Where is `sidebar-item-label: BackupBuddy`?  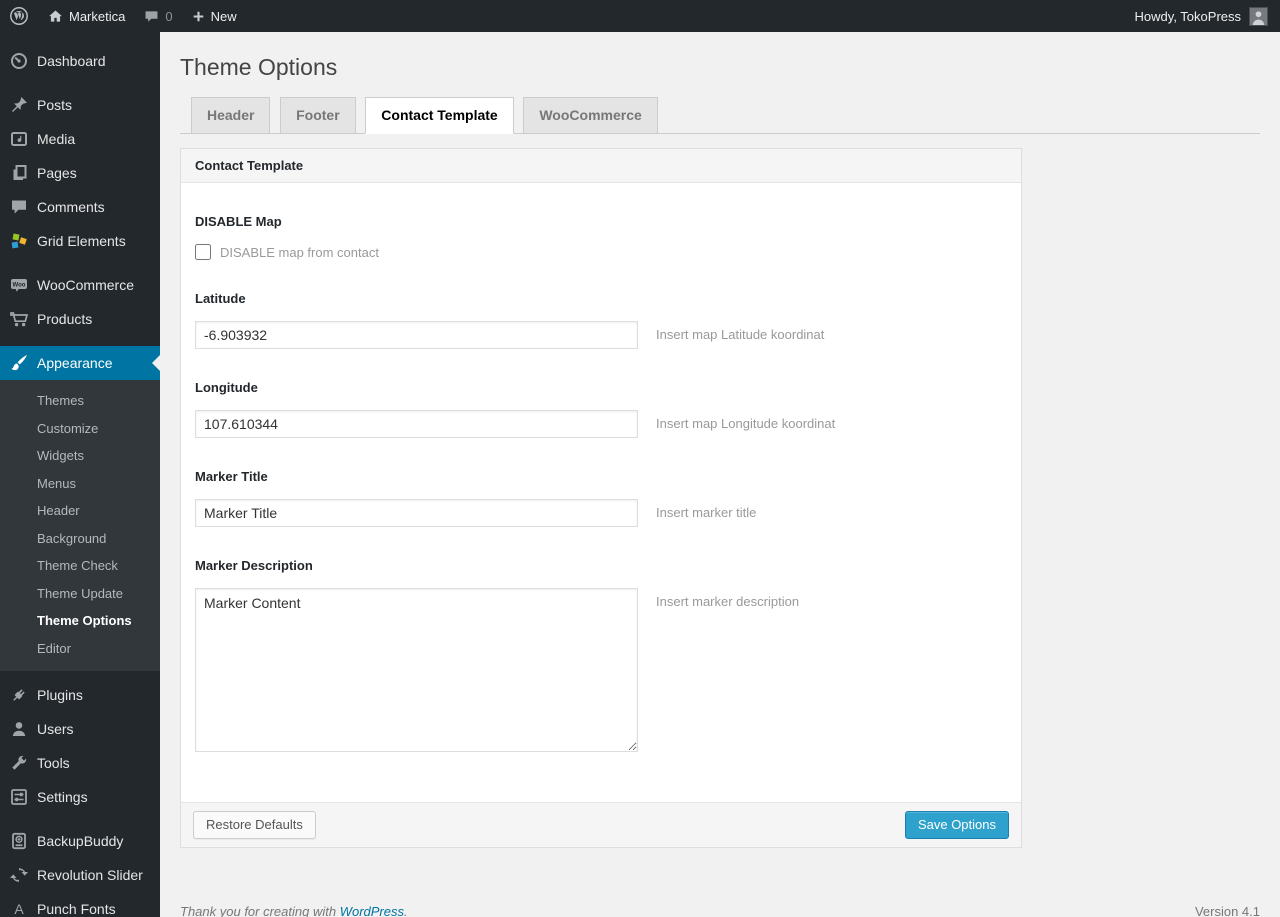 sidebar-item-label: BackupBuddy is located at coordinates (80, 841).